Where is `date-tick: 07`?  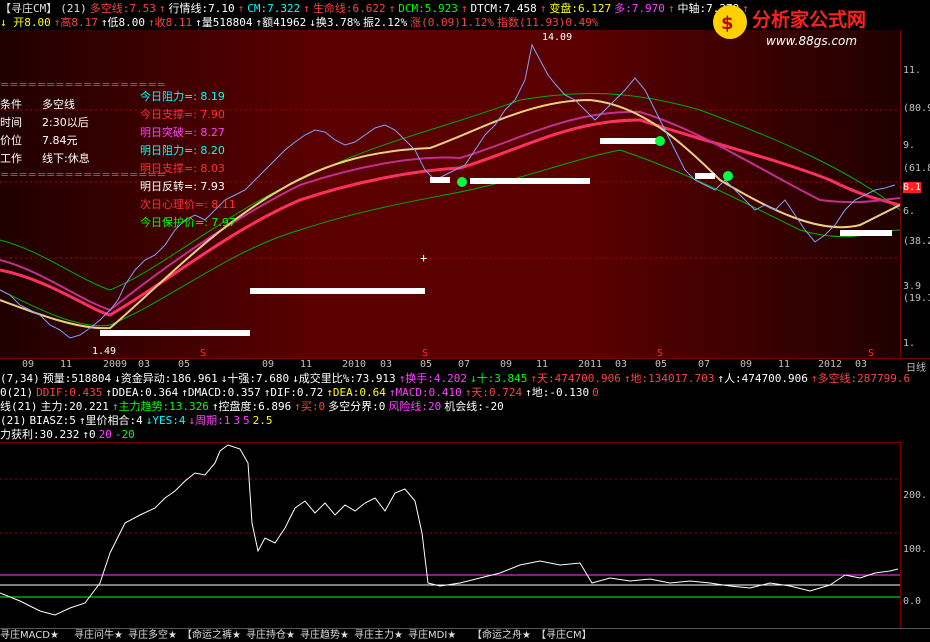
date-tick: 07 is located at coordinates (704, 364).